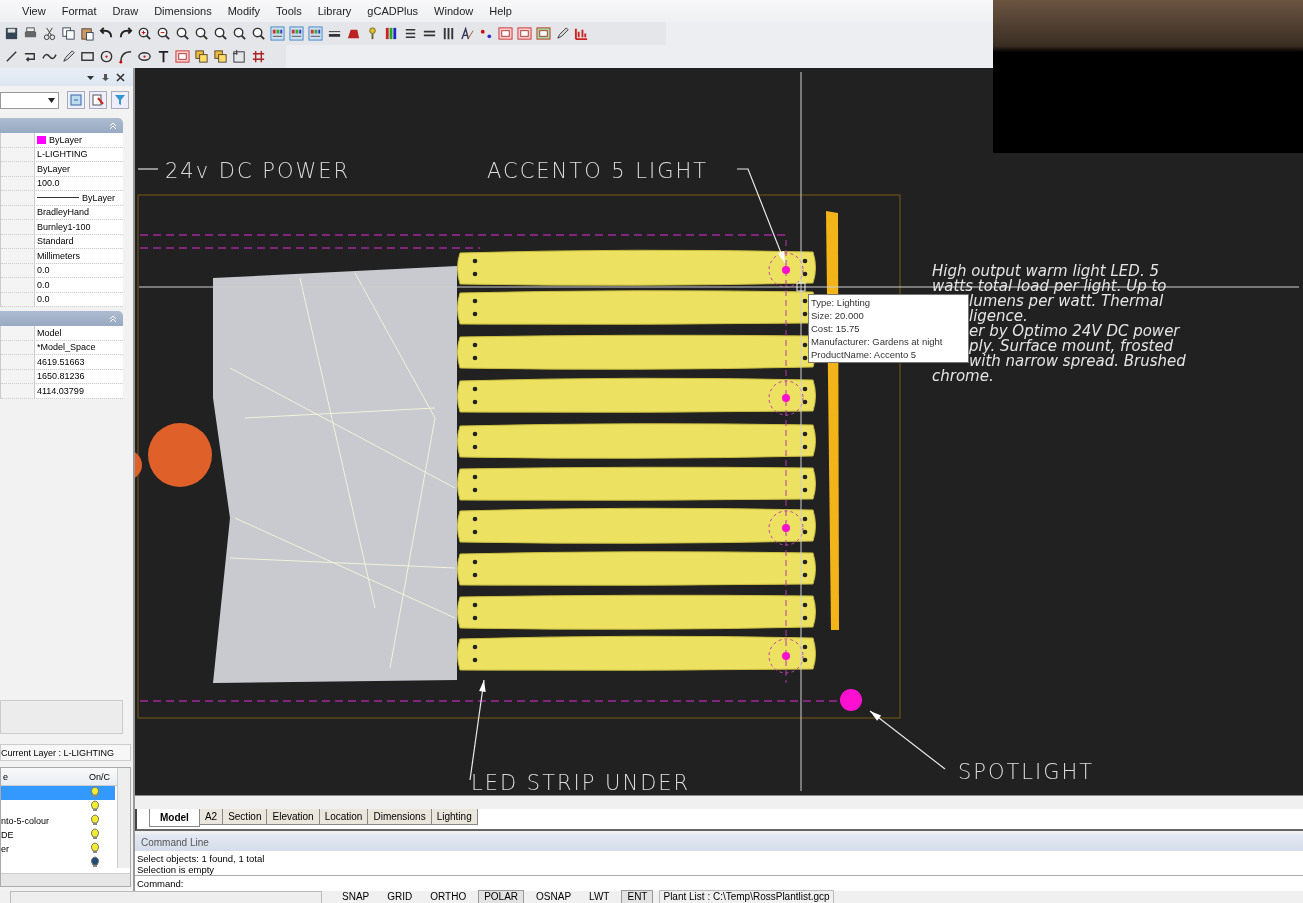 This screenshot has height=903, width=1303. What do you see at coordinates (201, 858) in the screenshot?
I see `command-output: Select objects: 1 found, 1 total` at bounding box center [201, 858].